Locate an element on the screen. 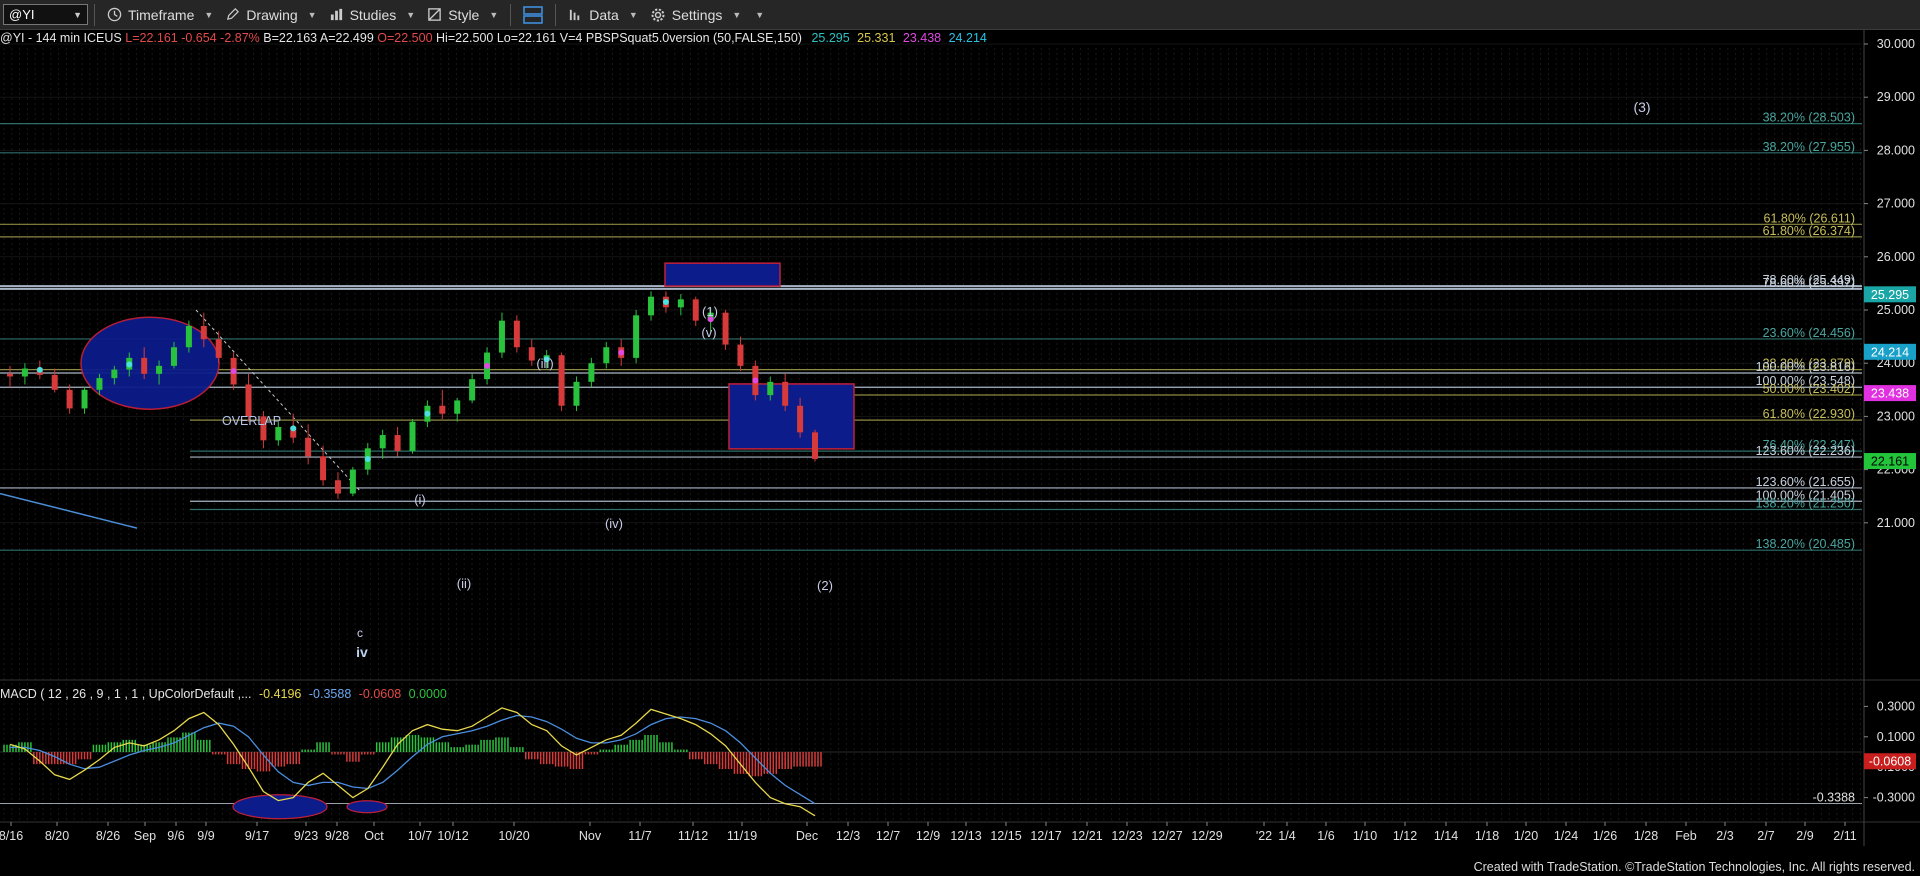  fib-level-label: 23.60% (24.456) is located at coordinates (1809, 333).